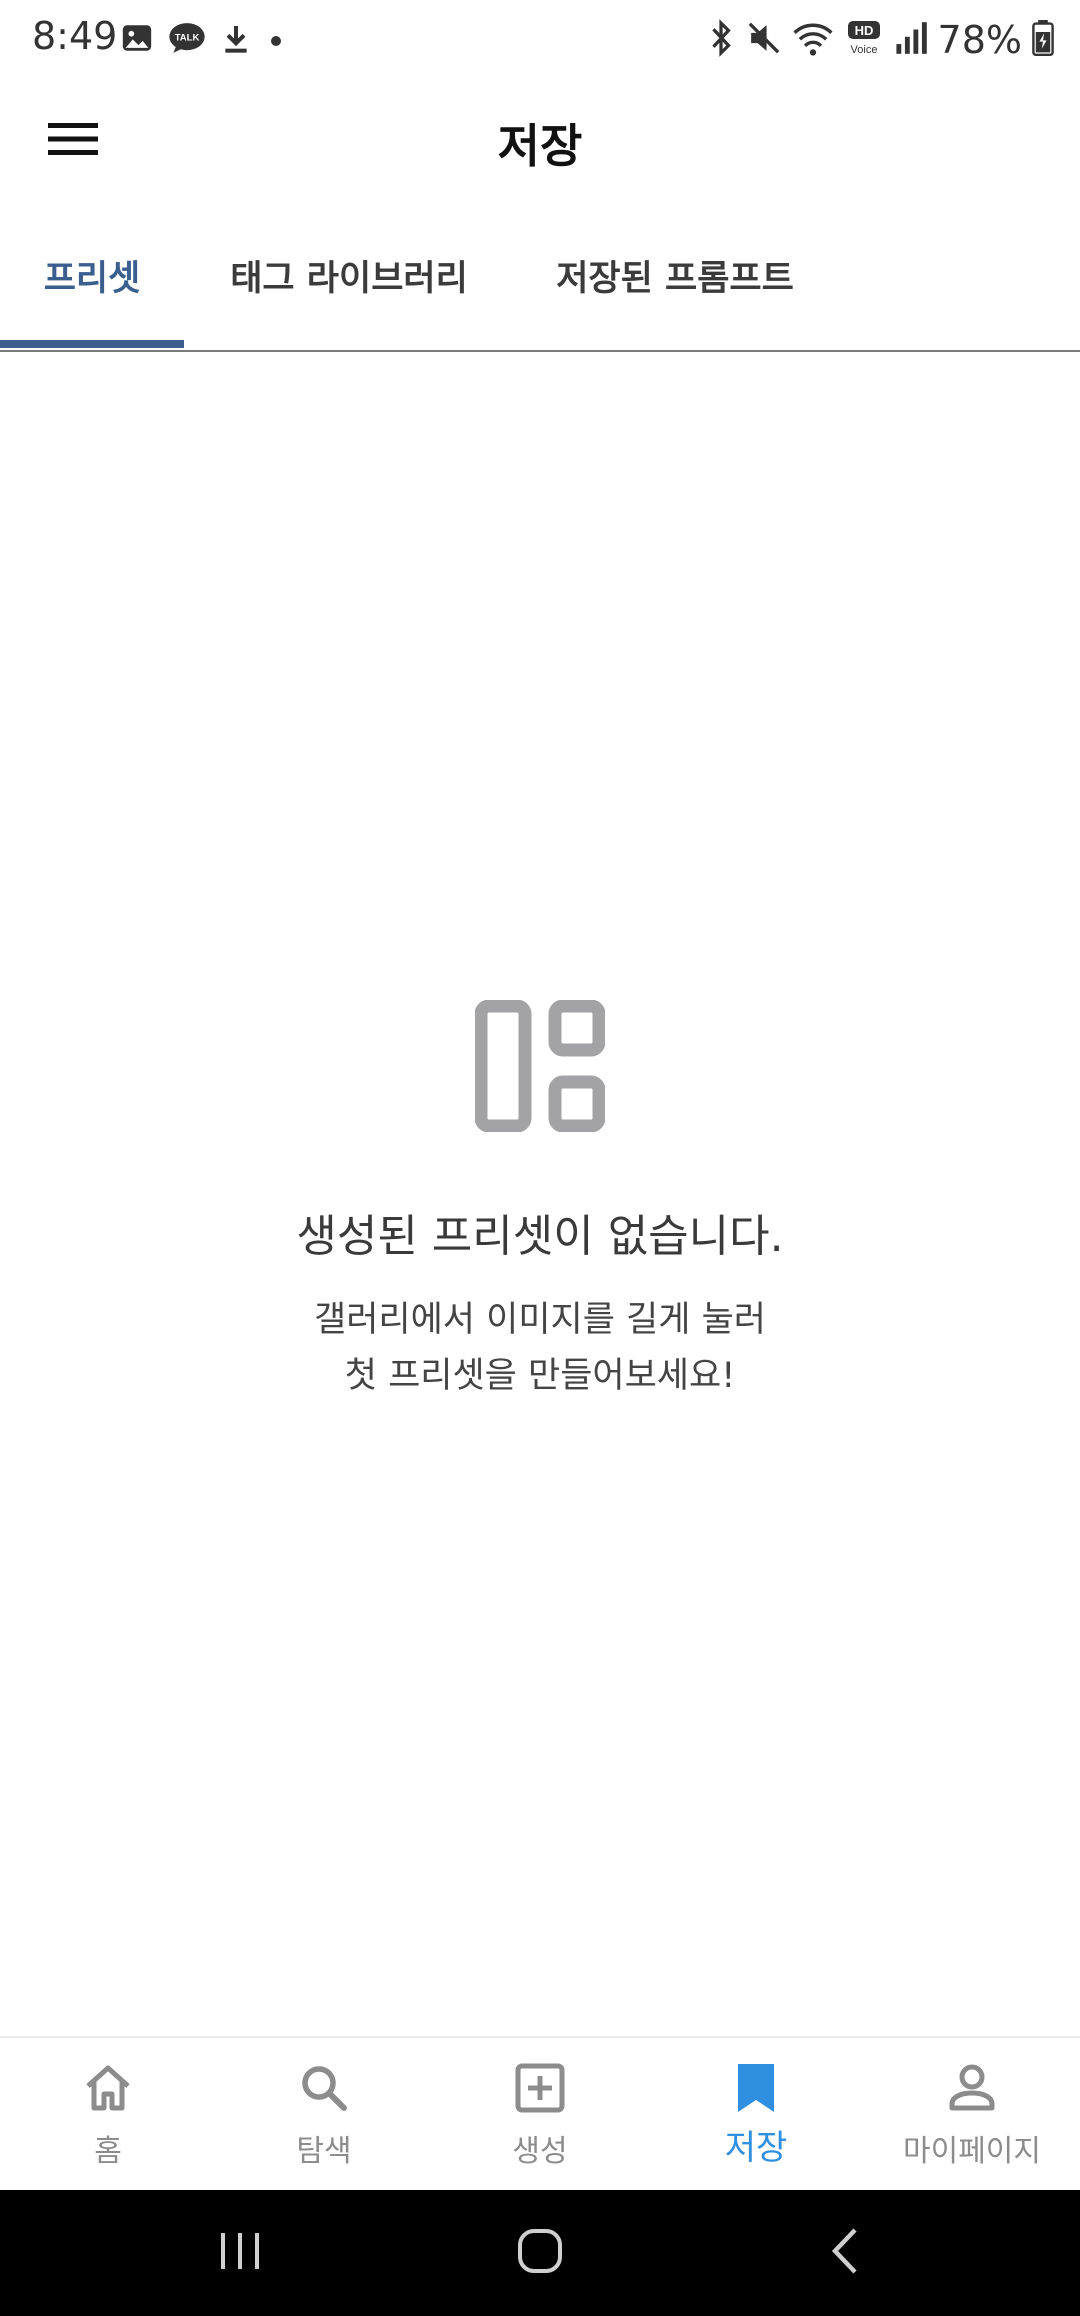  I want to click on nav-saved: 저장, so click(756, 2120).